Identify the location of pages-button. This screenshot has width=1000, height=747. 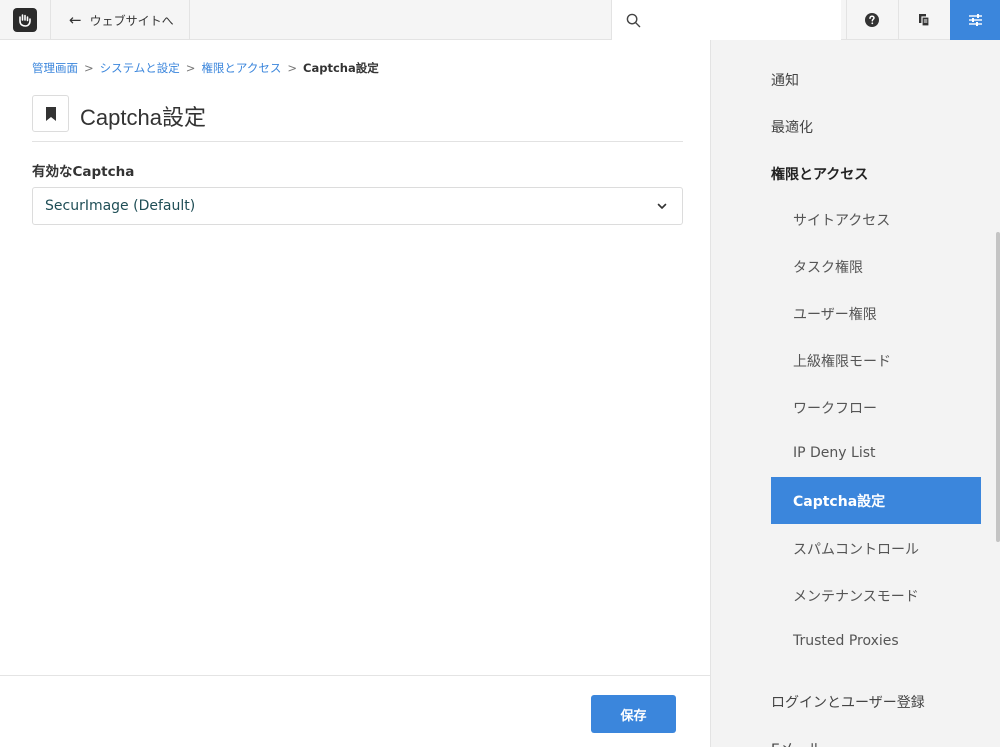
(923, 20).